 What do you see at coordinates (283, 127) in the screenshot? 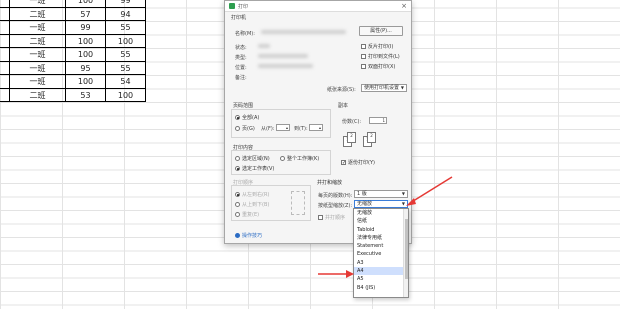
I see `from-page-input: ▴` at bounding box center [283, 127].